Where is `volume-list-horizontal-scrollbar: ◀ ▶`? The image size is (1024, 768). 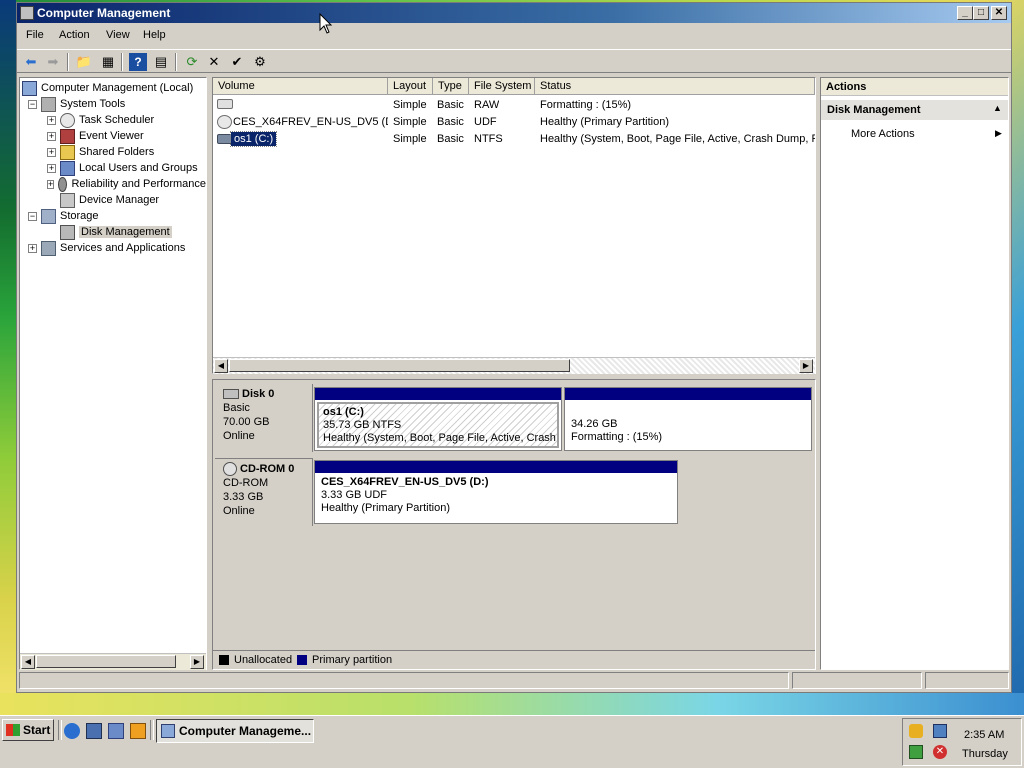
volume-list-horizontal-scrollbar: ◀ ▶ is located at coordinates (514, 365).